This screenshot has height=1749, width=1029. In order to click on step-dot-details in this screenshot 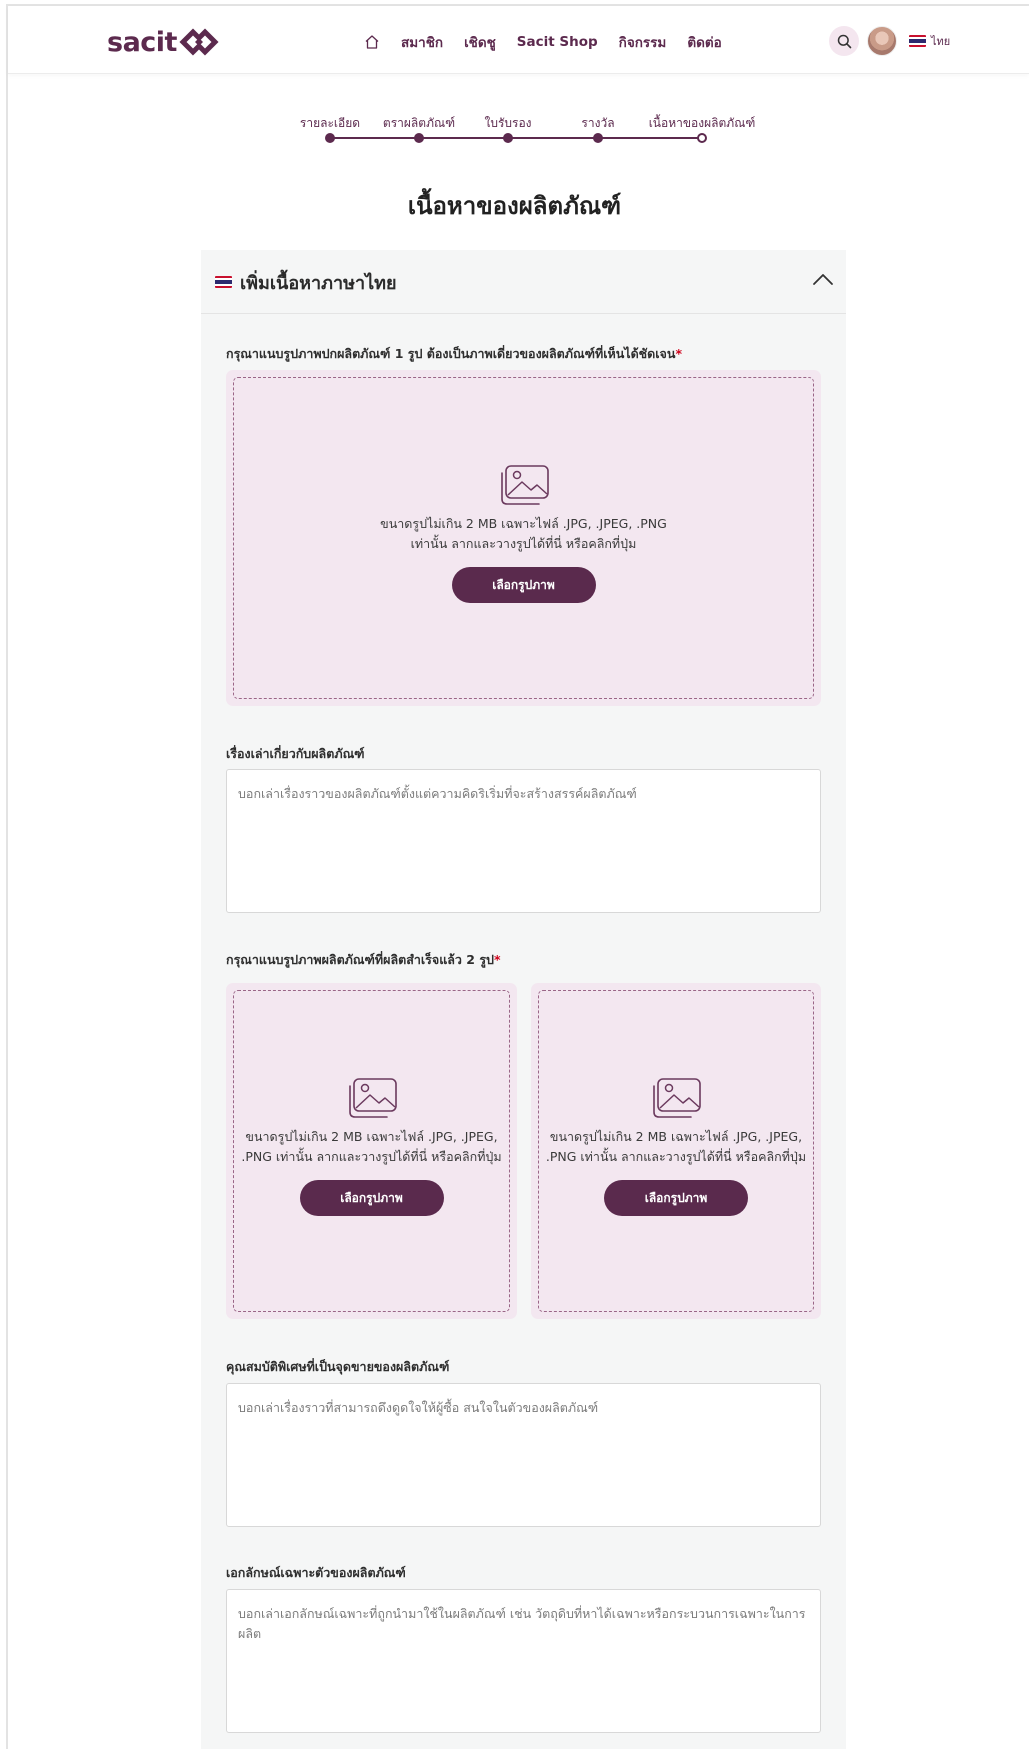, I will do `click(330, 138)`.